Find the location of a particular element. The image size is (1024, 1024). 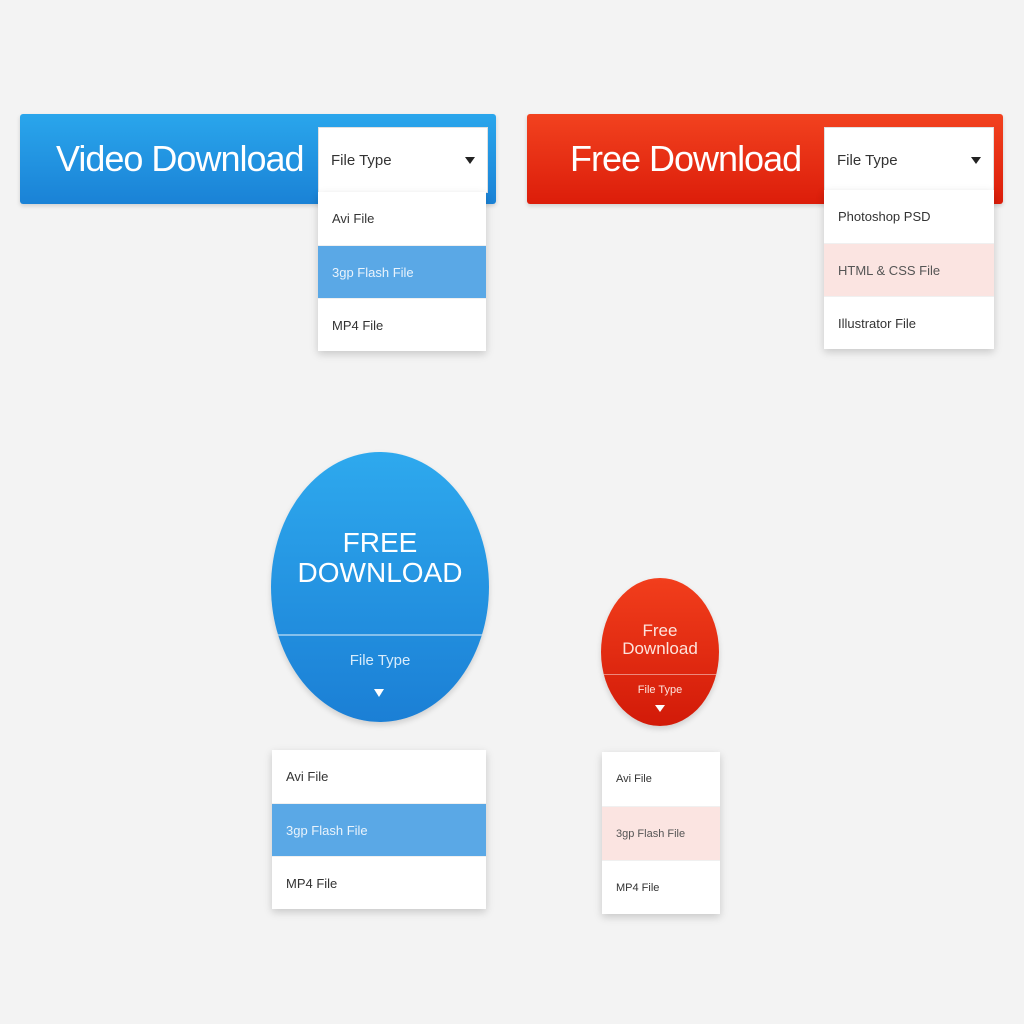

circle-small-divider is located at coordinates (660, 674).